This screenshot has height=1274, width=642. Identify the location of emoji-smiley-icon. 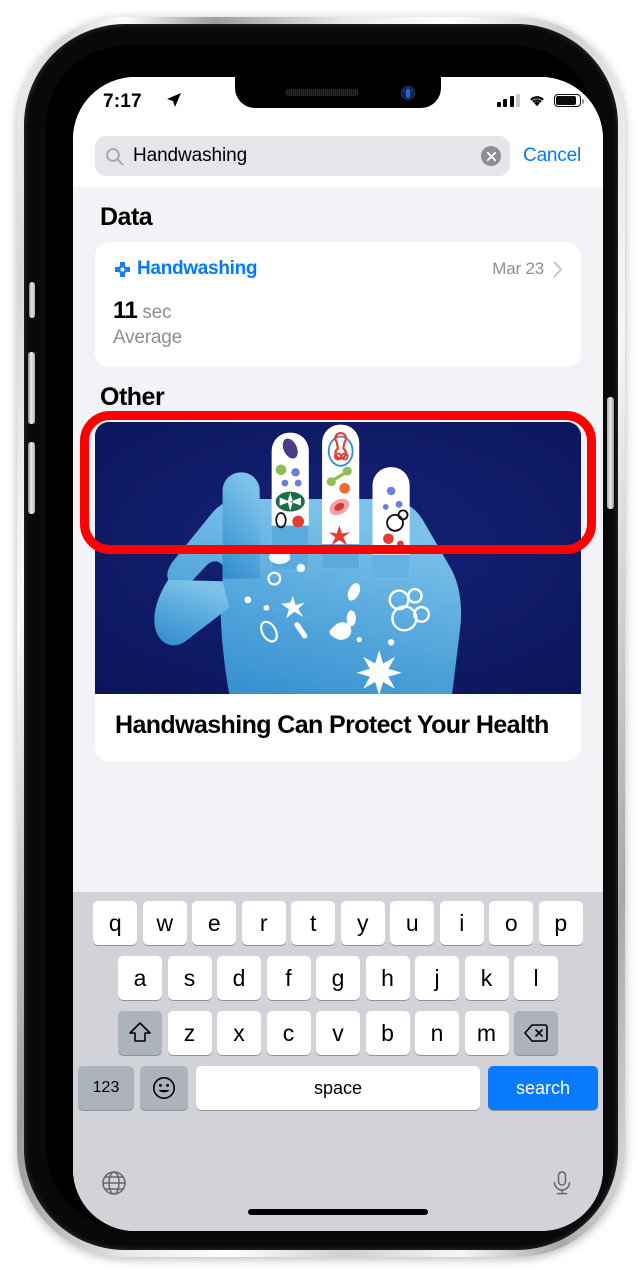
(164, 1088).